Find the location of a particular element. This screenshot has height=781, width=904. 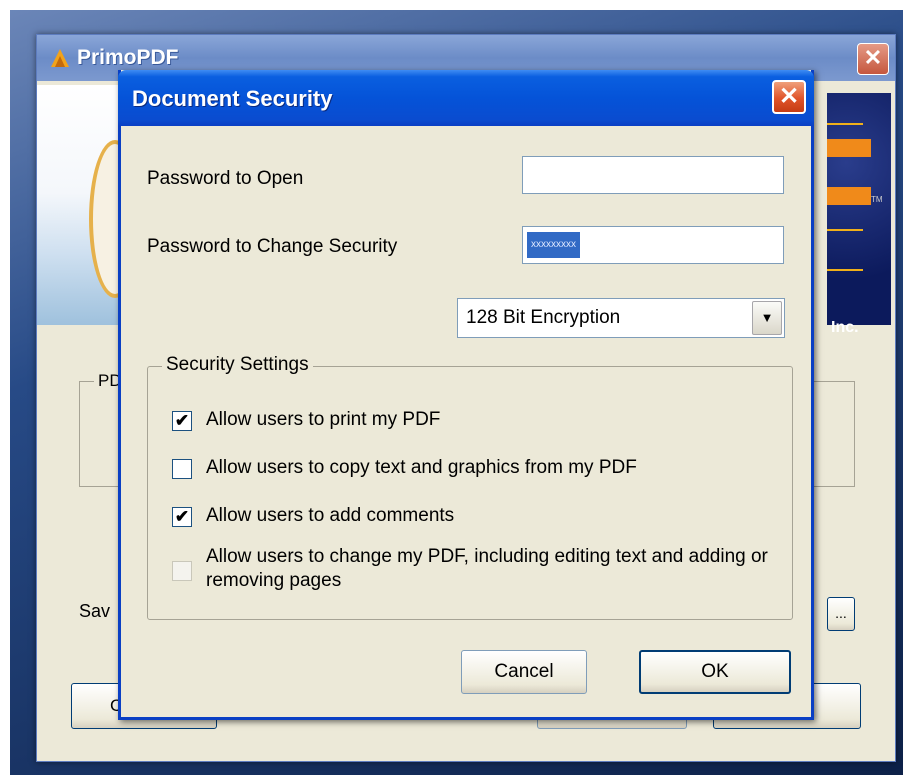

encryption-select: 128 Bit Encryption ▼ is located at coordinates (621, 318).